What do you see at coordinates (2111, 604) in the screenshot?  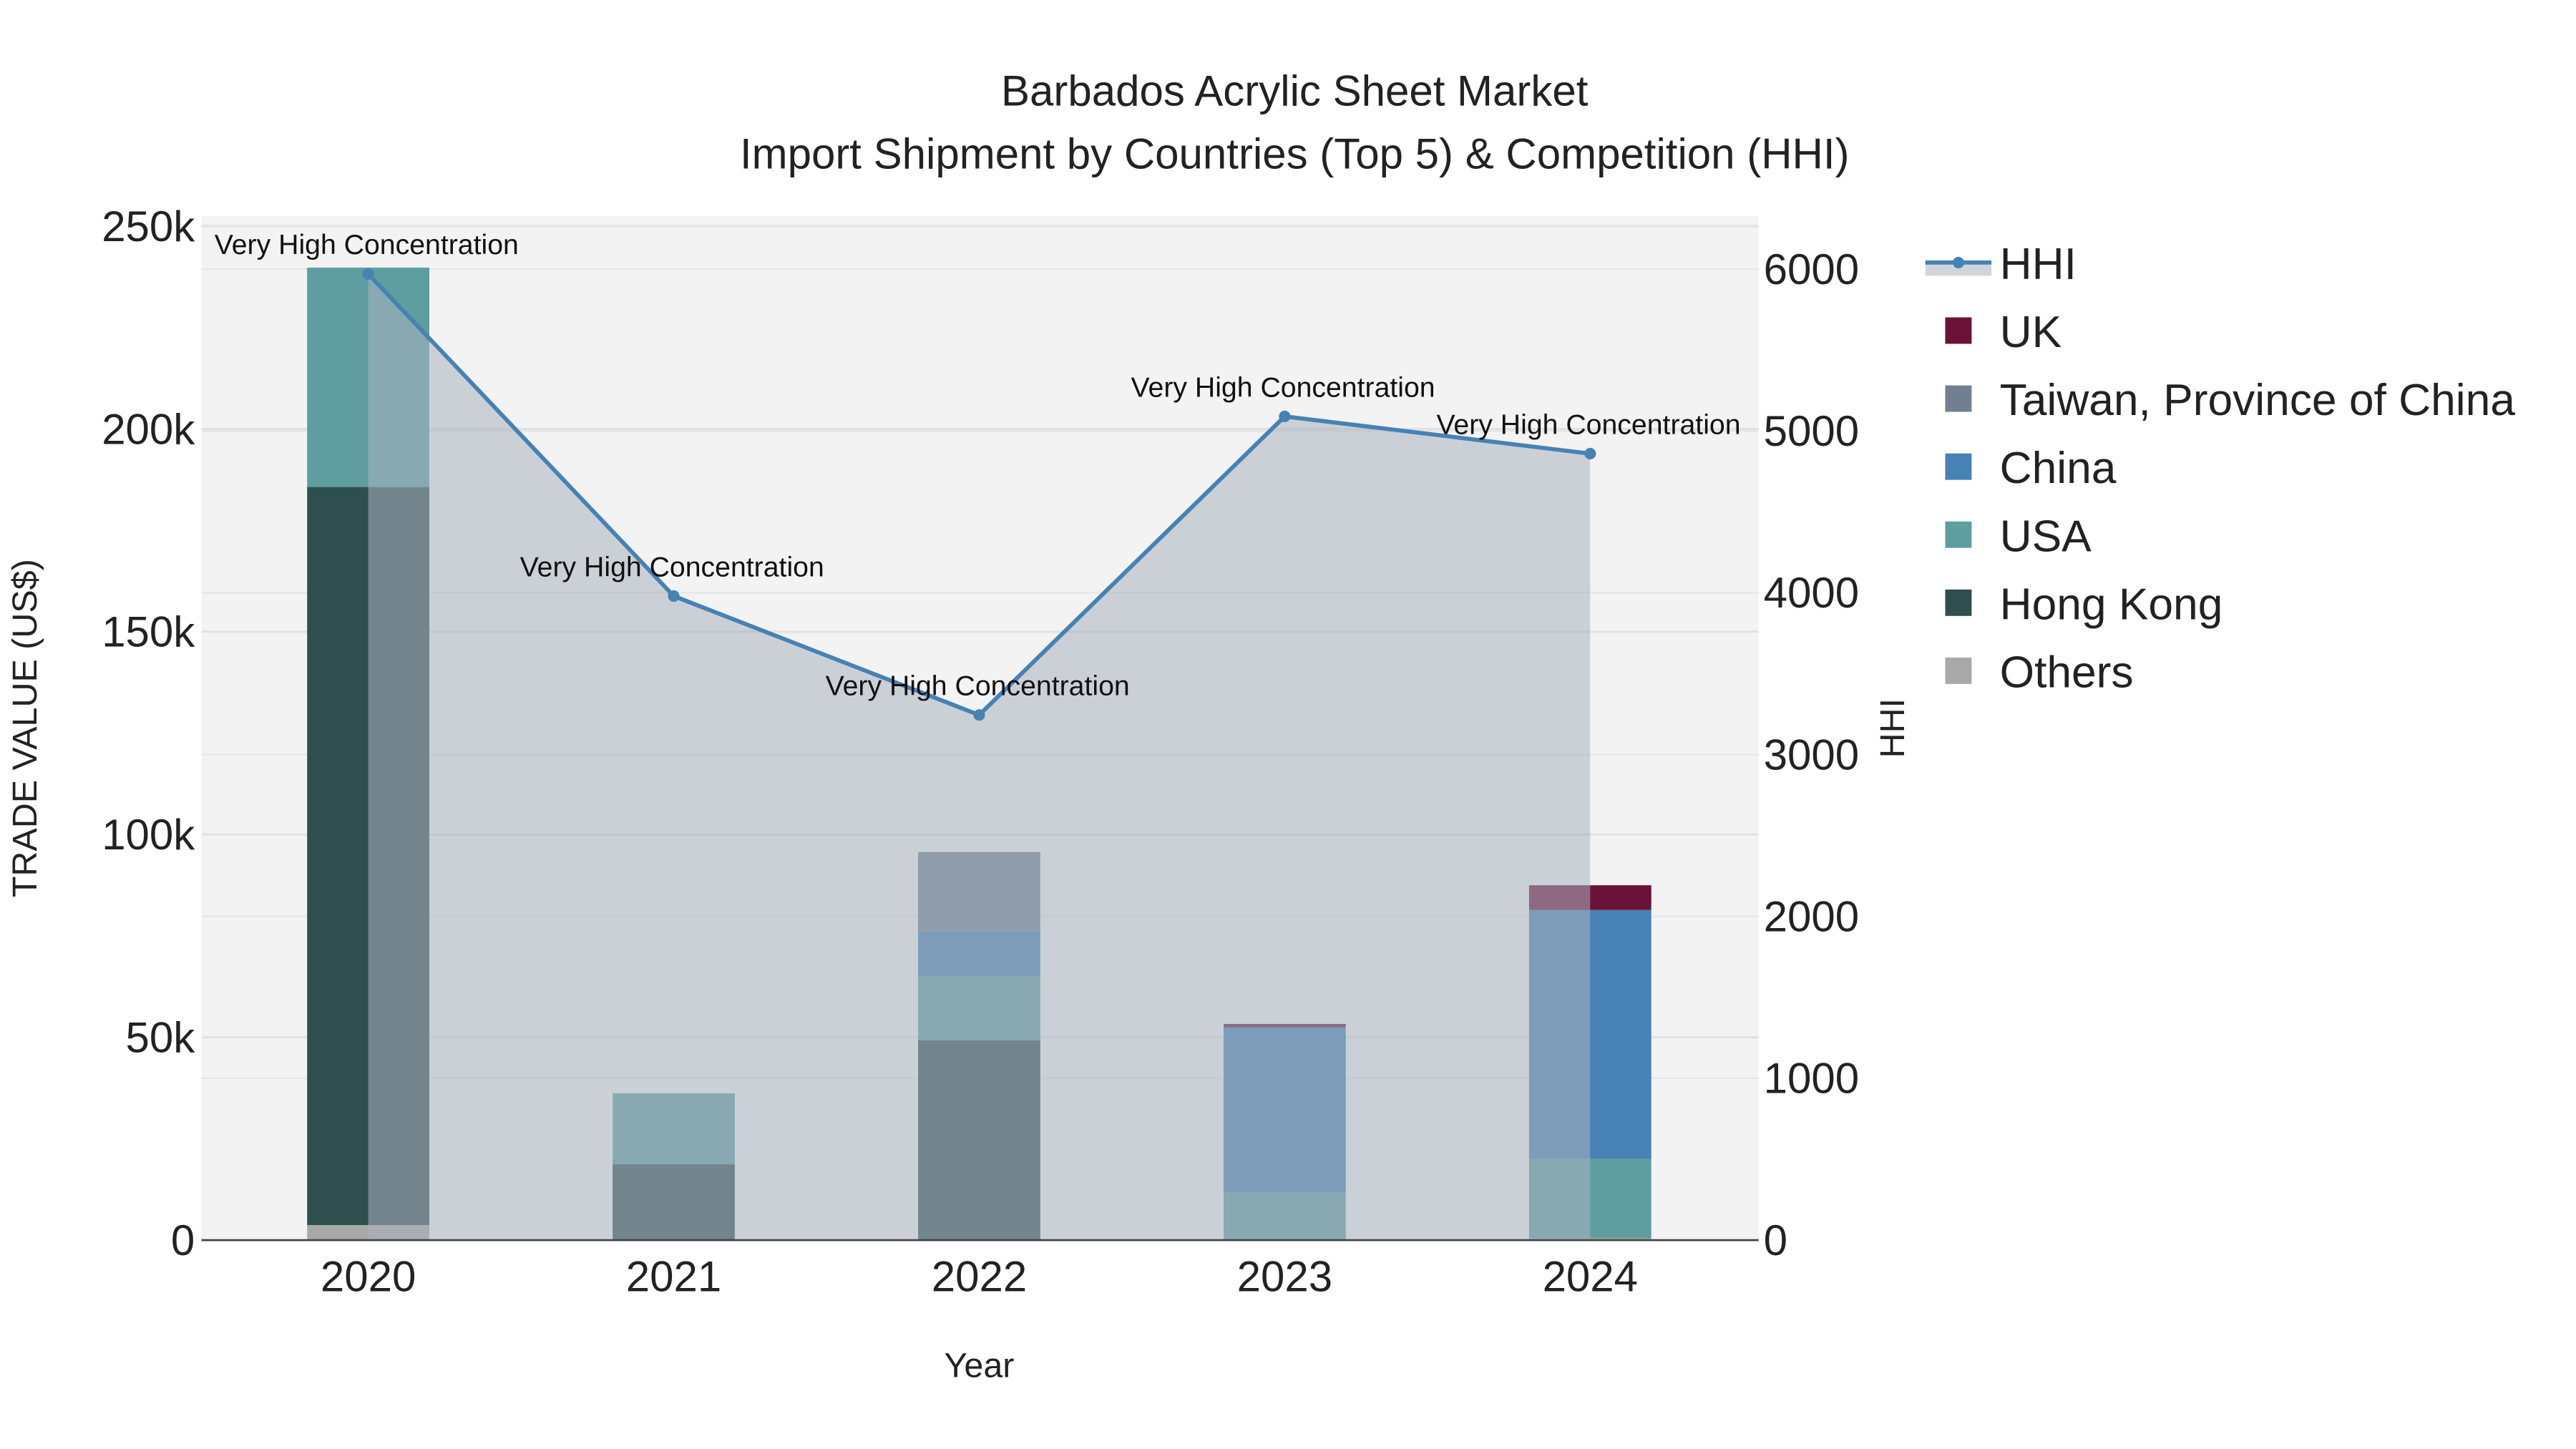 I see `legend-label: Hong Kong` at bounding box center [2111, 604].